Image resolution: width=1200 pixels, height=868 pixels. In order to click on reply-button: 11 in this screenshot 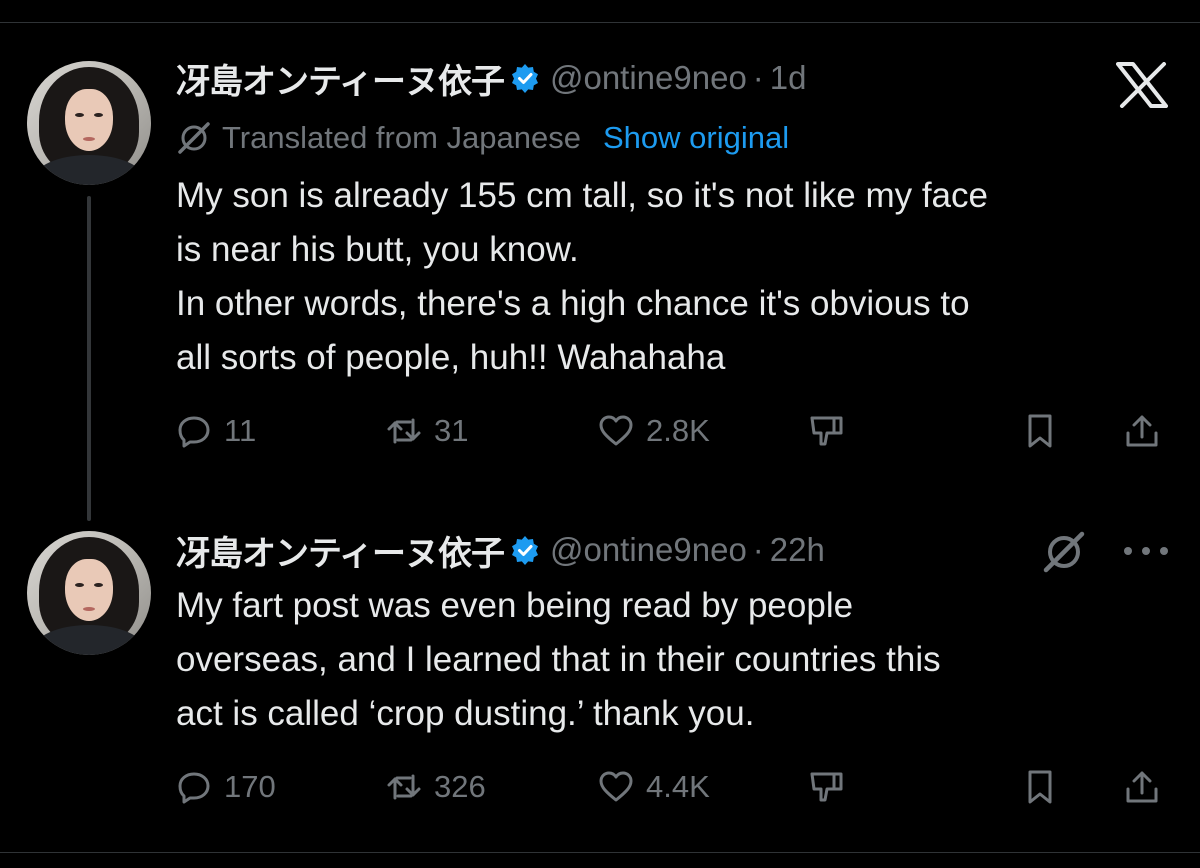, I will do `click(216, 431)`.